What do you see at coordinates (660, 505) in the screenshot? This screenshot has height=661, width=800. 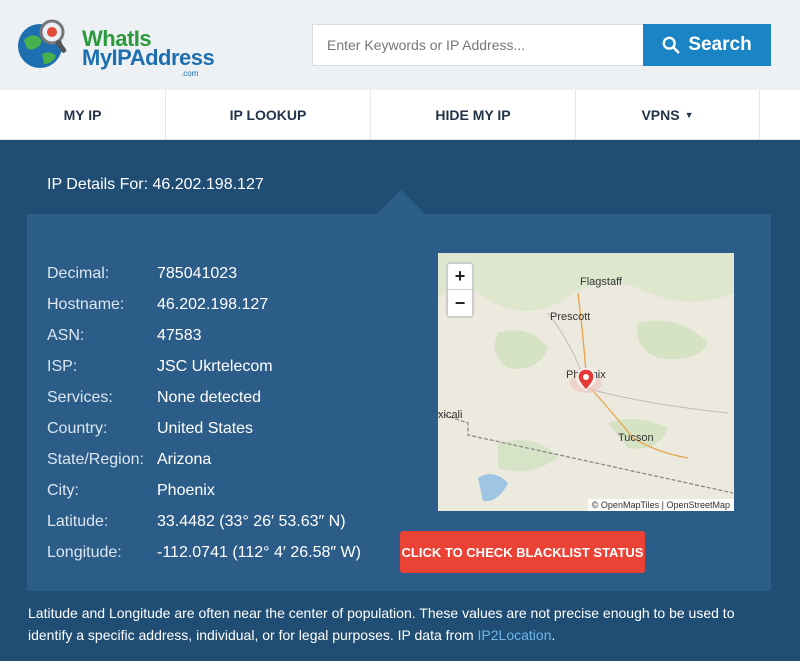 I see `map-attribution: © OpenMapTiles | OpenStreetMap` at bounding box center [660, 505].